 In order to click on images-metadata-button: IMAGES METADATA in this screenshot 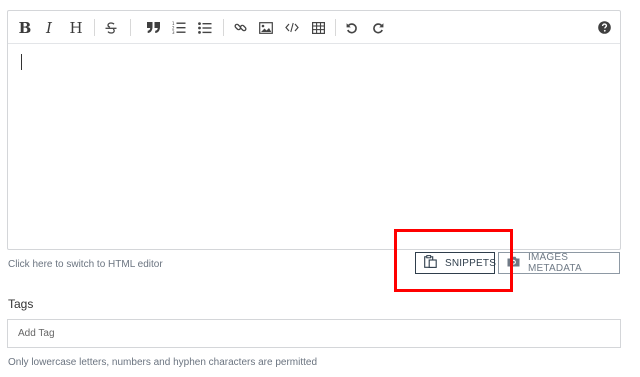, I will do `click(559, 263)`.